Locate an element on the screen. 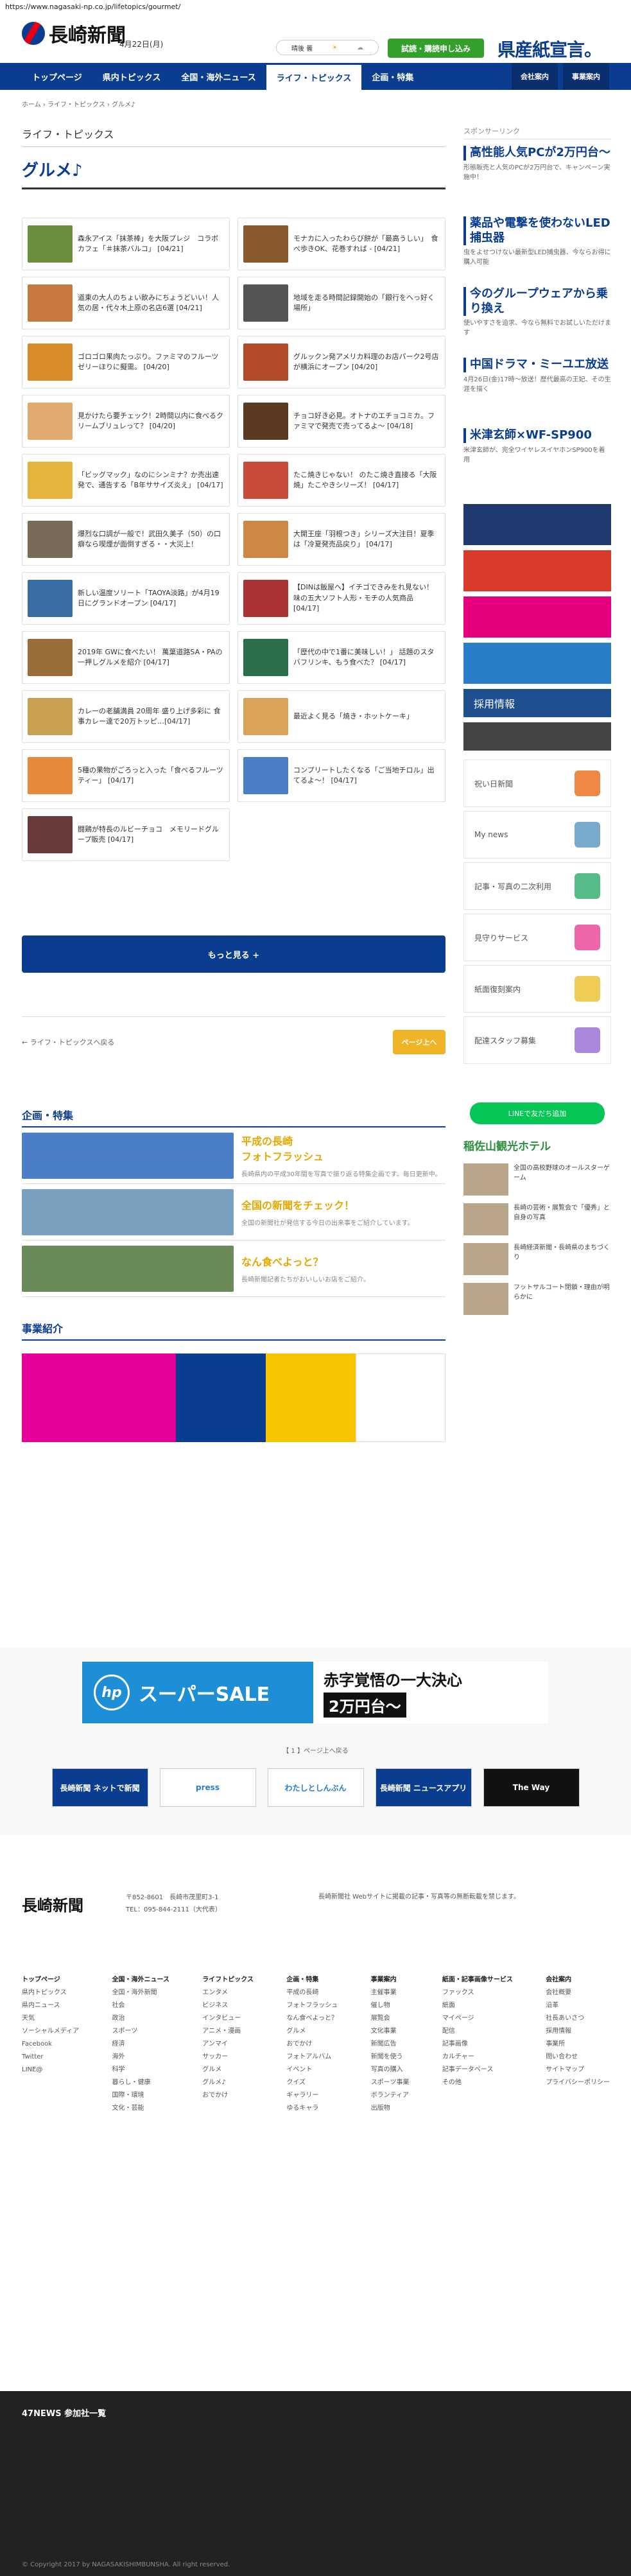 The height and width of the screenshot is (2576, 631). side-link: 見守りサービス is located at coordinates (537, 937).